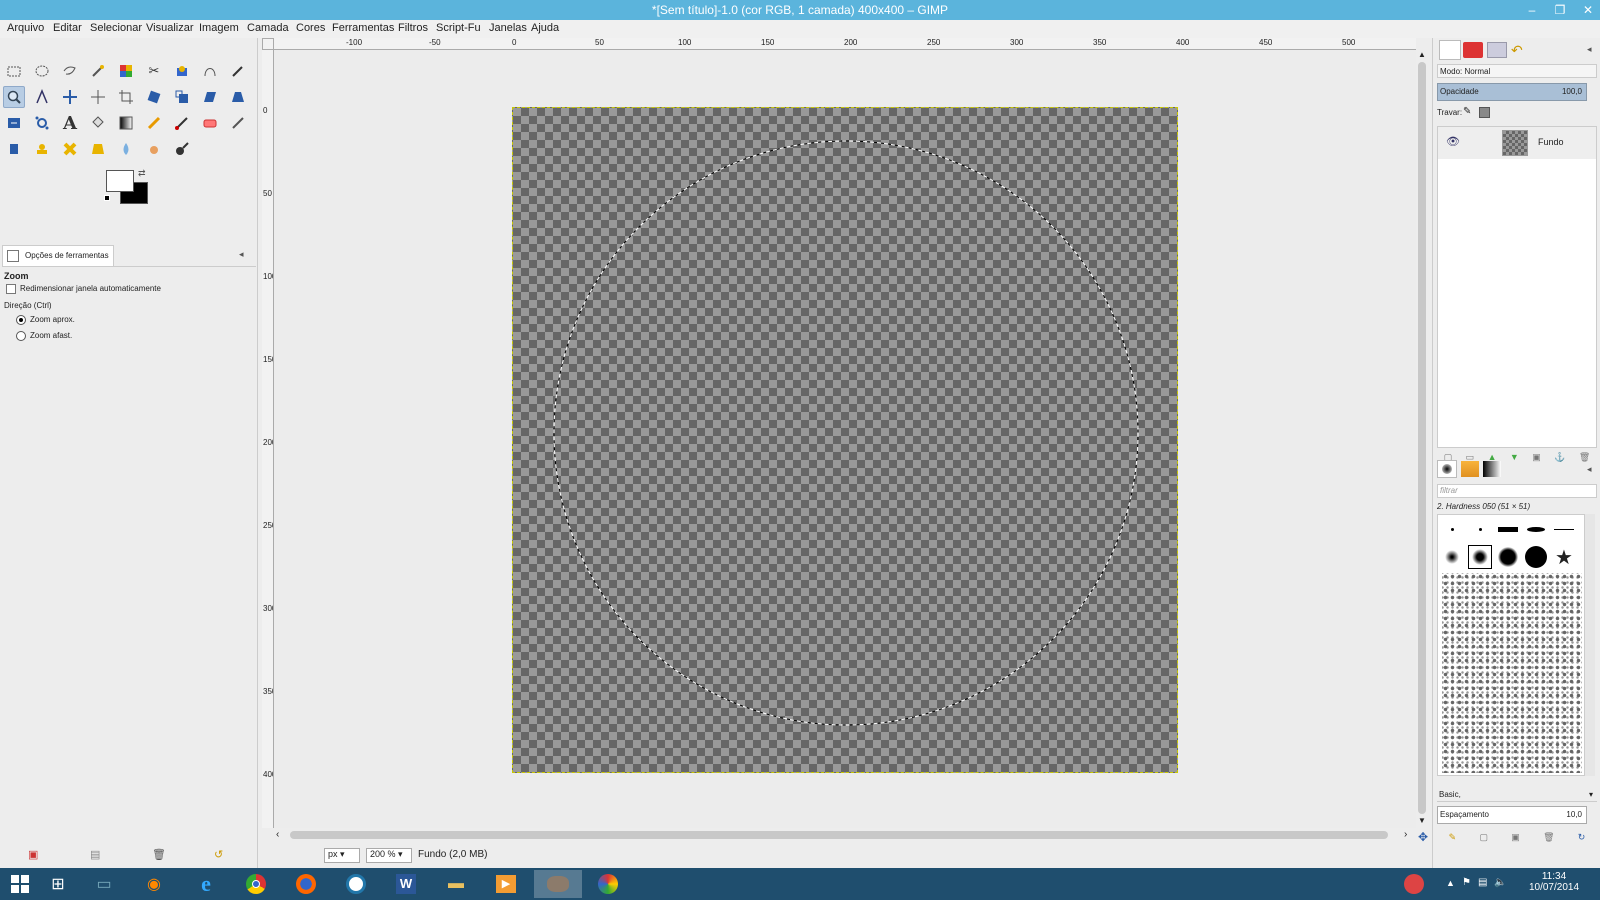  What do you see at coordinates (1589, 469) in the screenshot?
I see `brushes-dock-menu-icon: ◂` at bounding box center [1589, 469].